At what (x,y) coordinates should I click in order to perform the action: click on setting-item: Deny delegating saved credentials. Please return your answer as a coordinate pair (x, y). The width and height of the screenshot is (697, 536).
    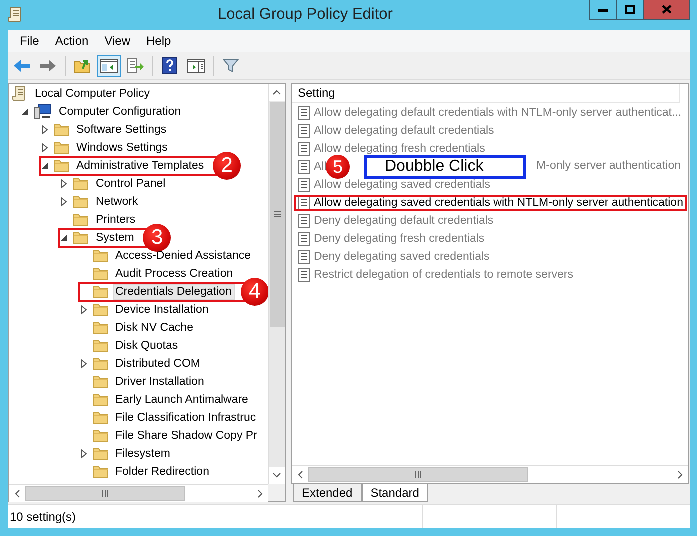
    Looking at the image, I should click on (394, 257).